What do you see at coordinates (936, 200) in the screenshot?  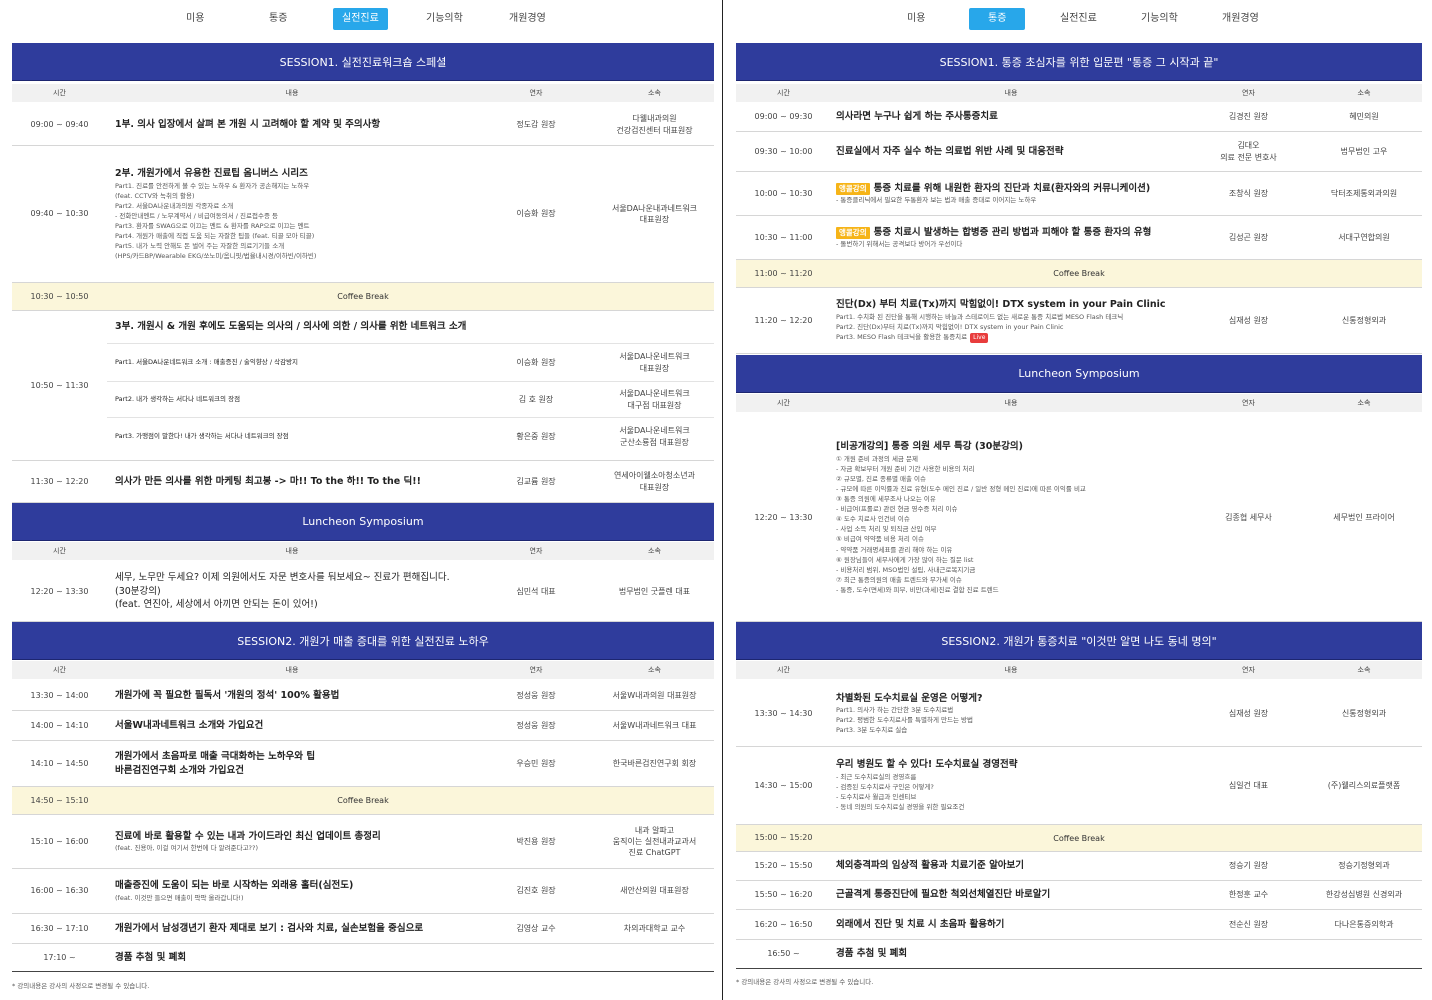 I see `lecture-detail: - 통증클리닉에서 필요한 두통환자 보는 법과 매출 증대로 이어지는 노하우` at bounding box center [936, 200].